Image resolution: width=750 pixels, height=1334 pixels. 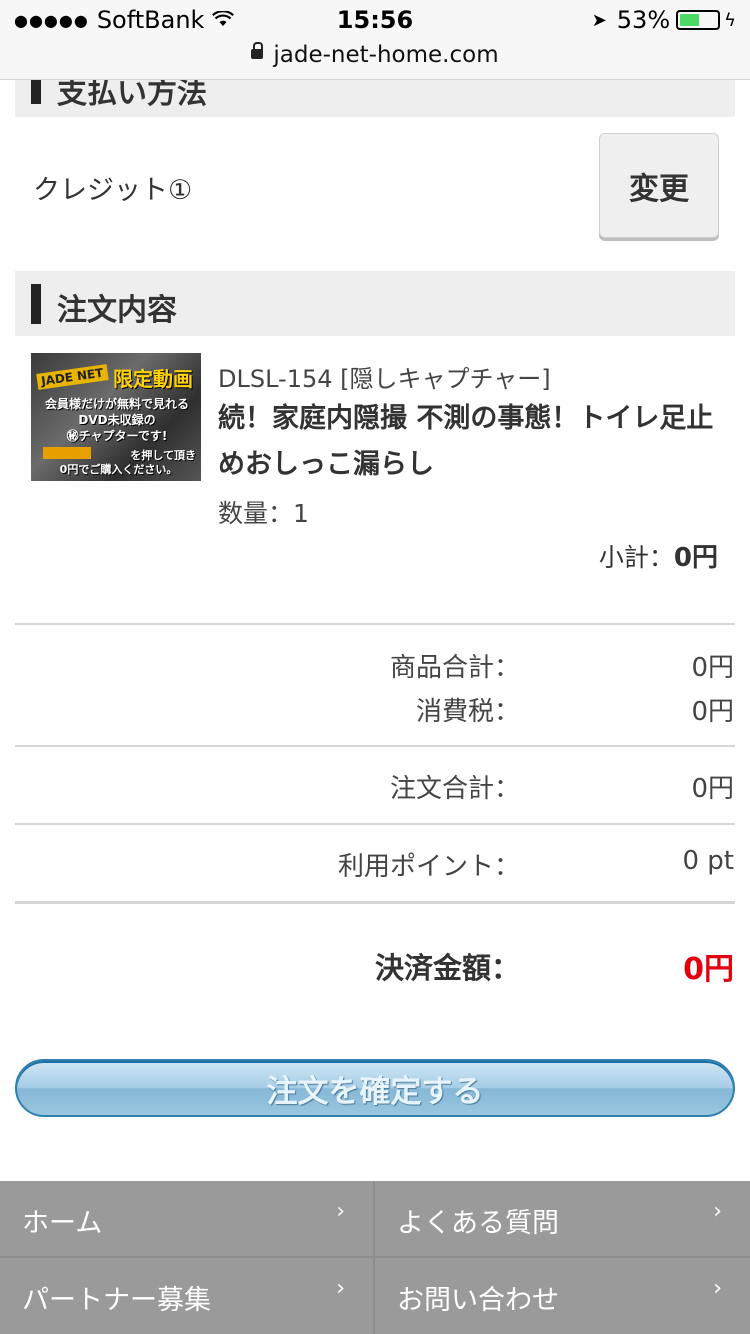 What do you see at coordinates (116, 404) in the screenshot?
I see `thumbnail-text: 会員様だけが無料で見れる` at bounding box center [116, 404].